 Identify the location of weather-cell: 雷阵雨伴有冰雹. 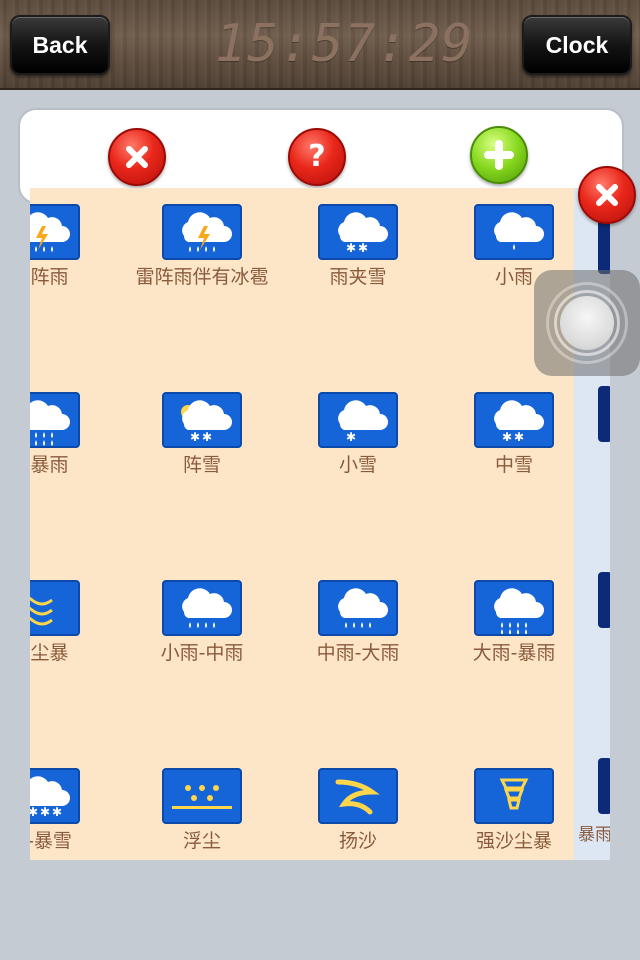
(202, 269).